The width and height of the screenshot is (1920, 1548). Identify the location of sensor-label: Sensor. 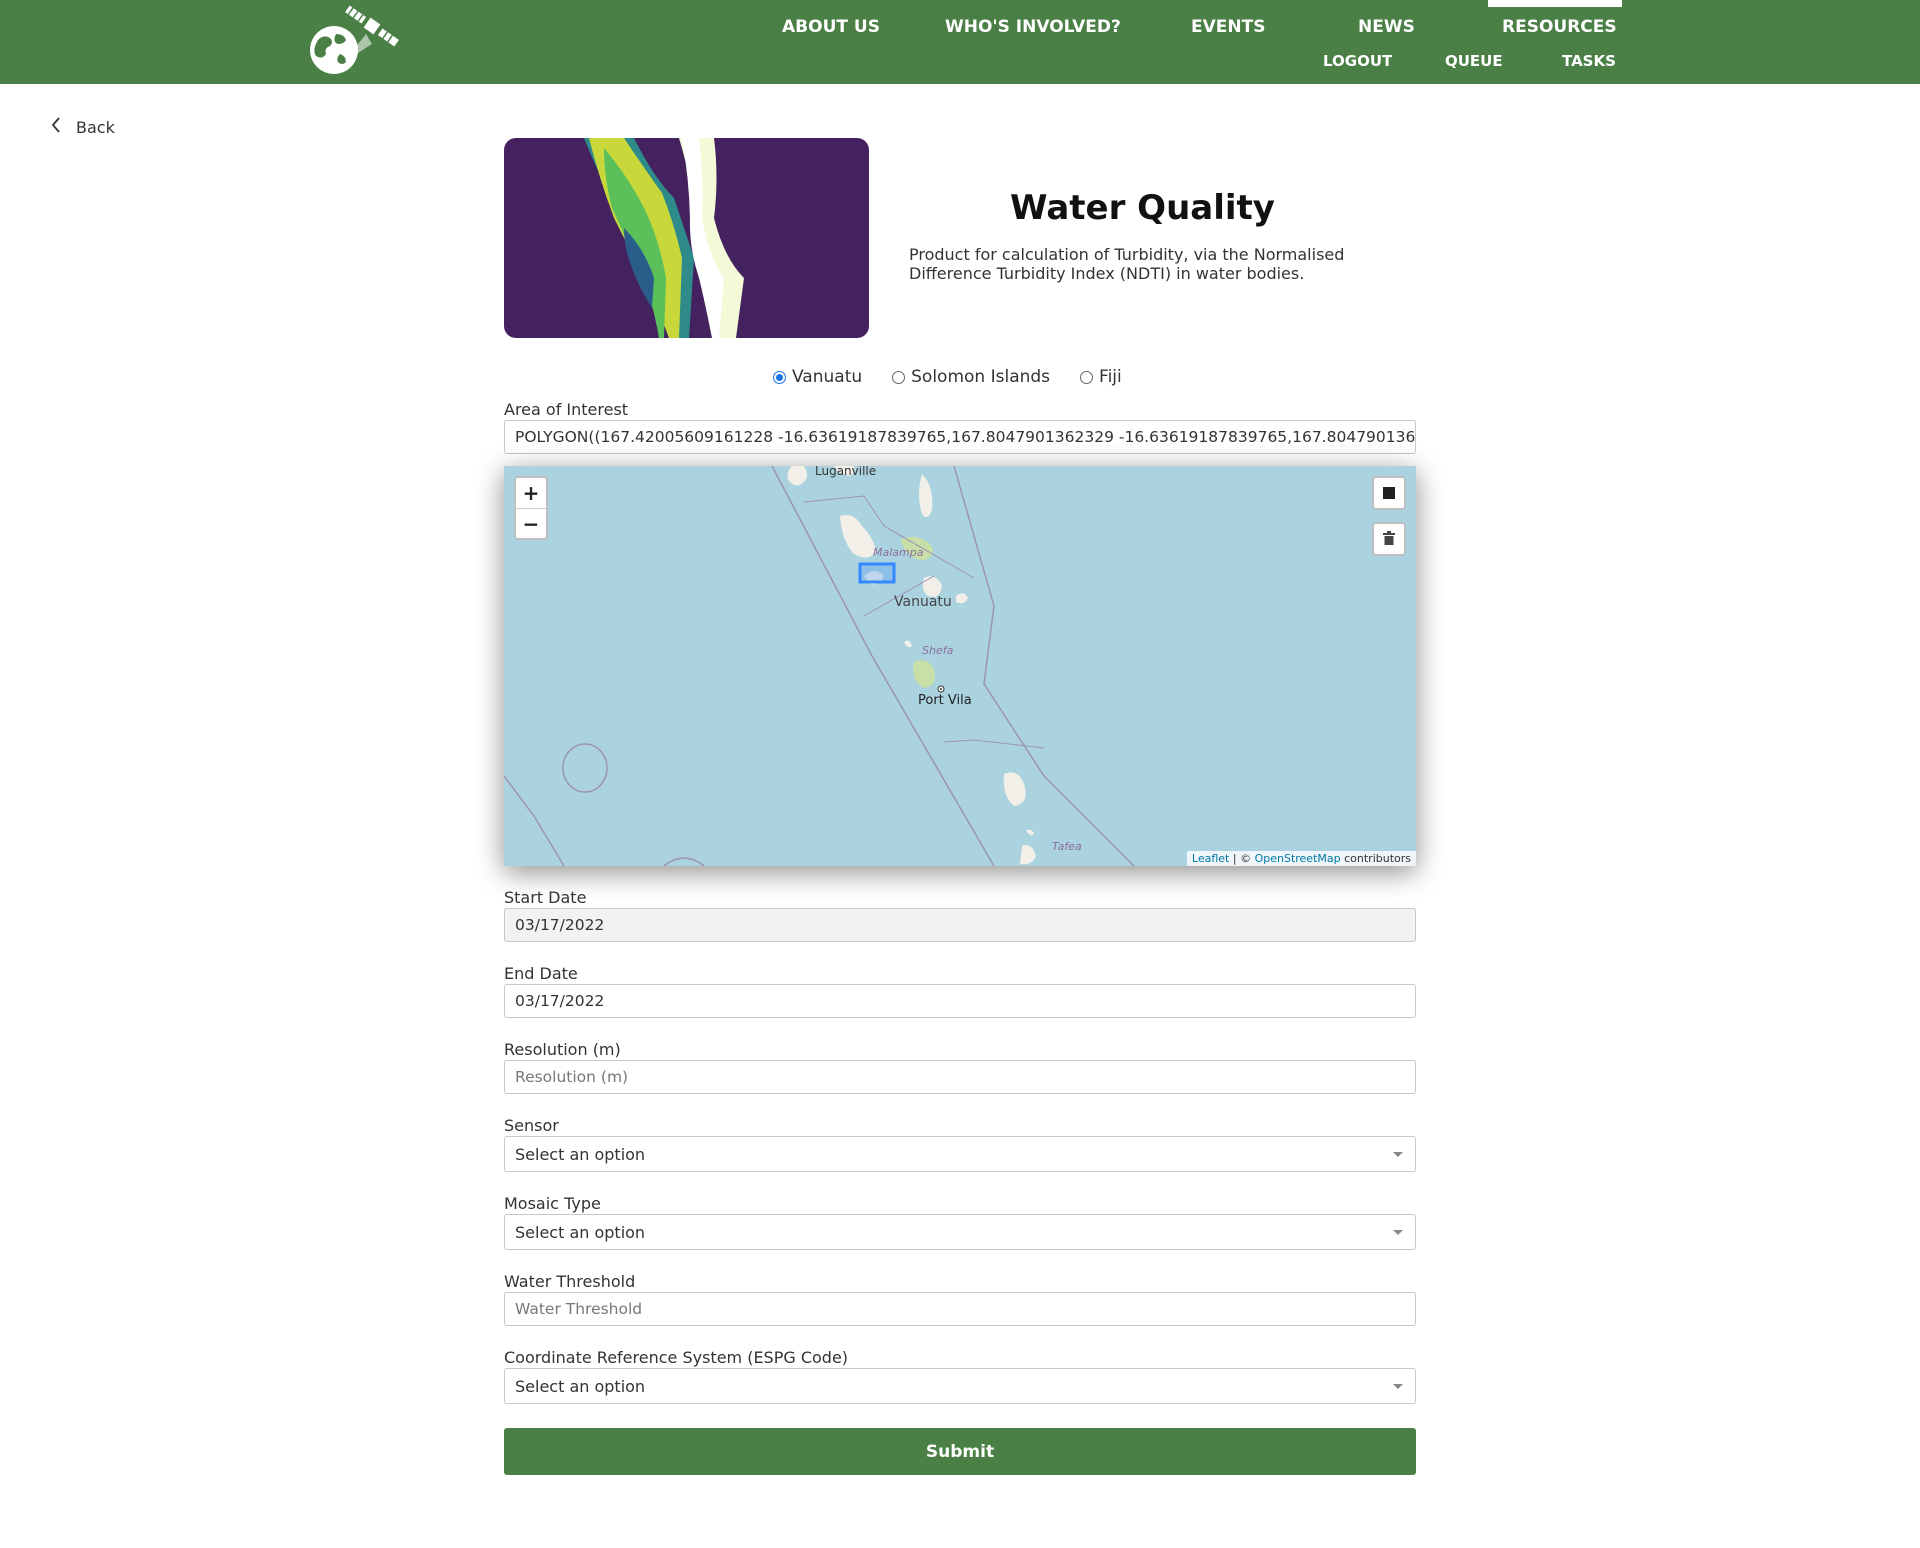
(531, 1125).